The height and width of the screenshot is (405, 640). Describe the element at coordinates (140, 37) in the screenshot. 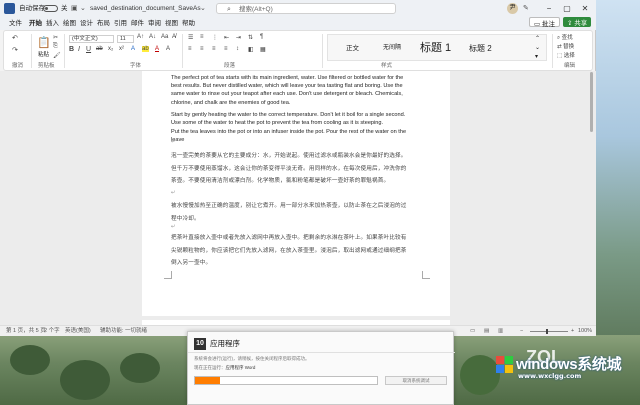

I see `grow-font-icon: A↑` at that location.